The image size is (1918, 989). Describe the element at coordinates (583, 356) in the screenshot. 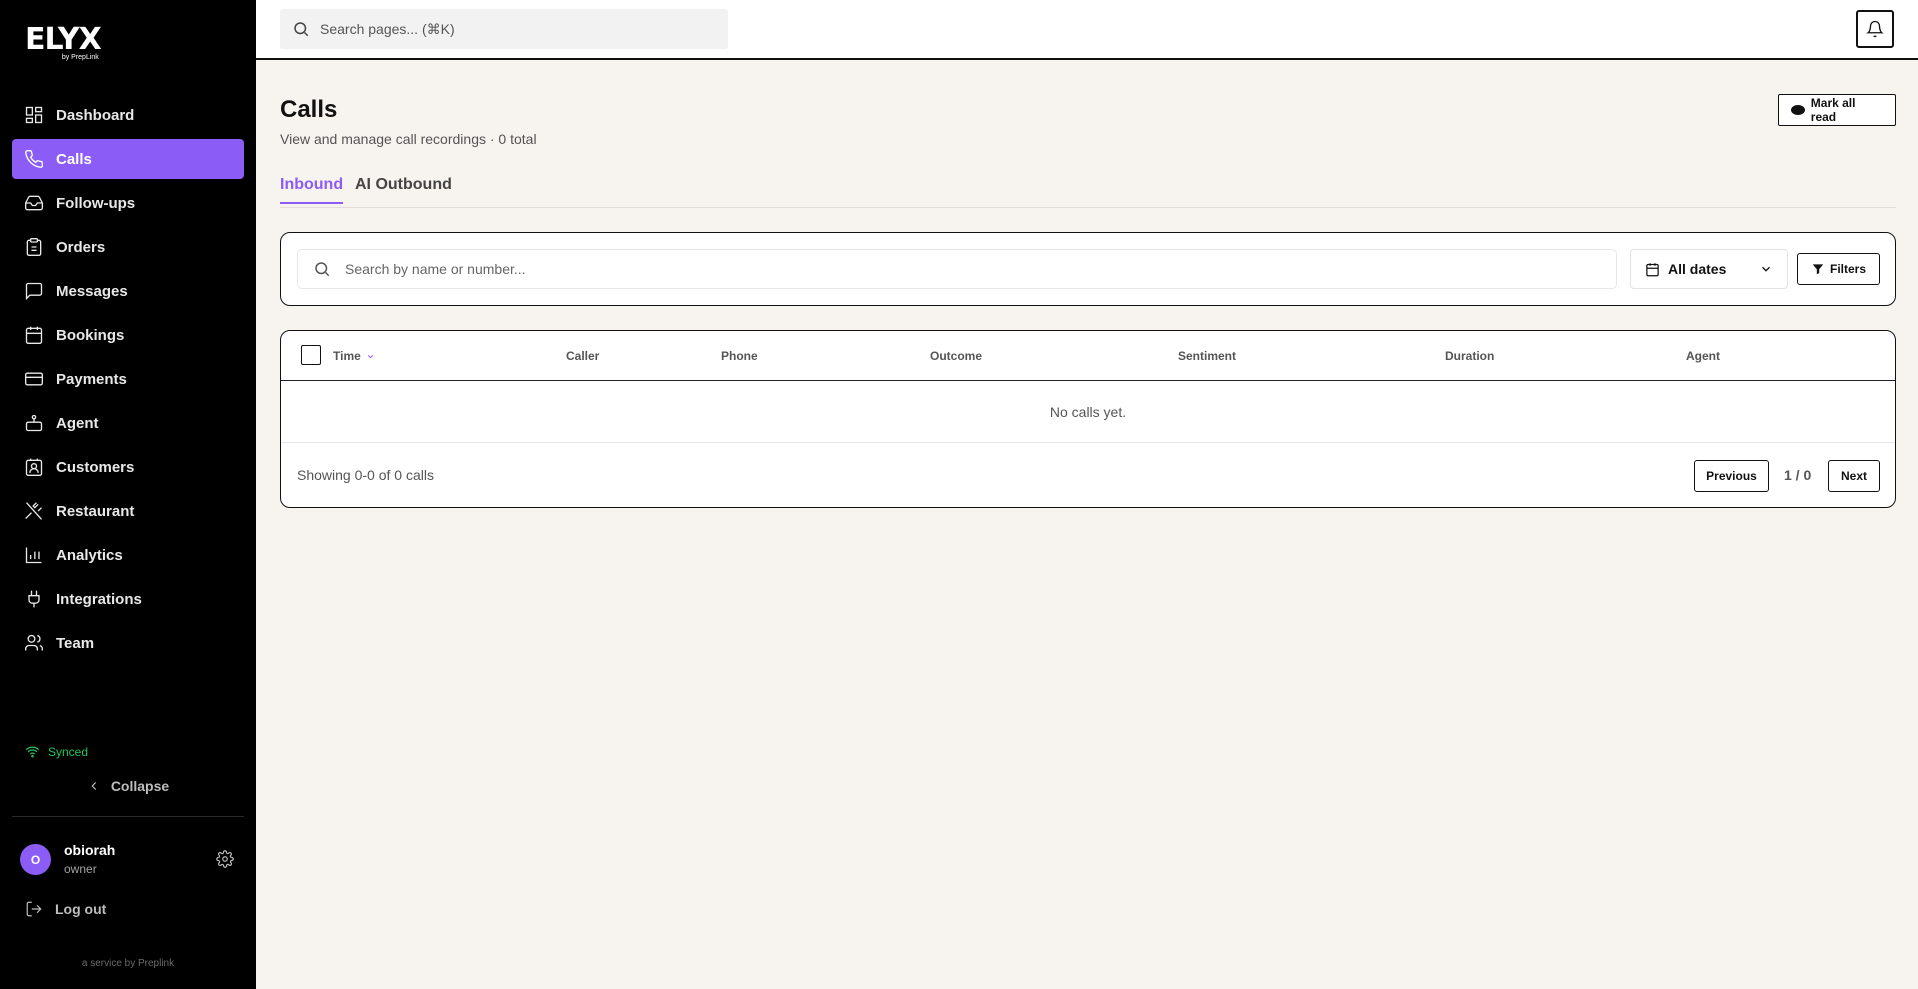

I see `column-header-caller: Caller` at that location.